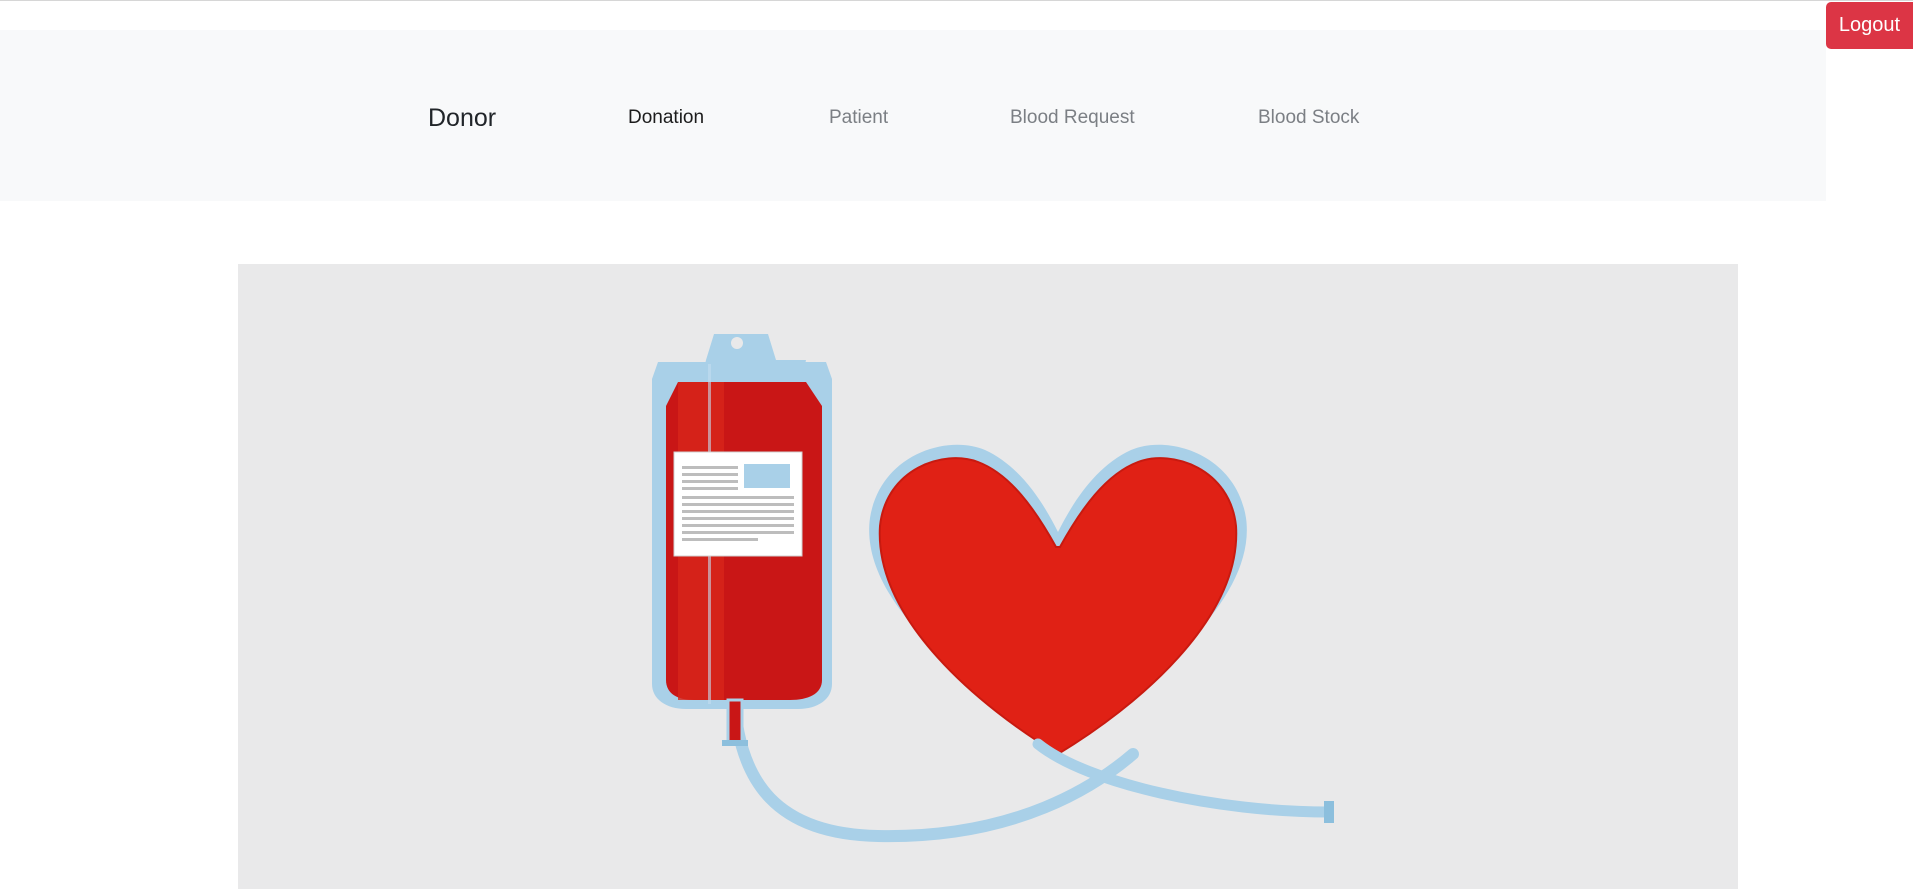  What do you see at coordinates (1058, 606) in the screenshot?
I see `heart-shape` at bounding box center [1058, 606].